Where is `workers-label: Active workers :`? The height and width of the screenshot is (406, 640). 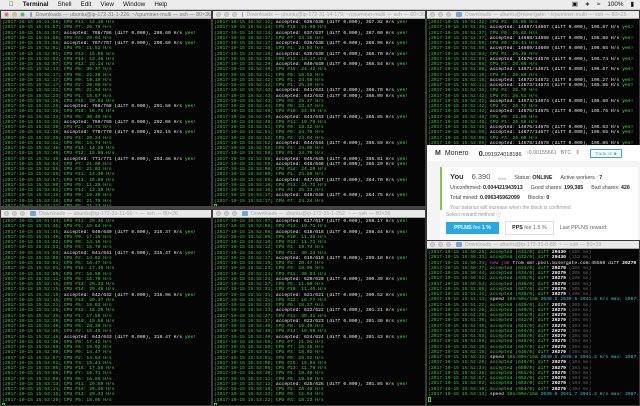
workers-label: Active workers : is located at coordinates (579, 178).